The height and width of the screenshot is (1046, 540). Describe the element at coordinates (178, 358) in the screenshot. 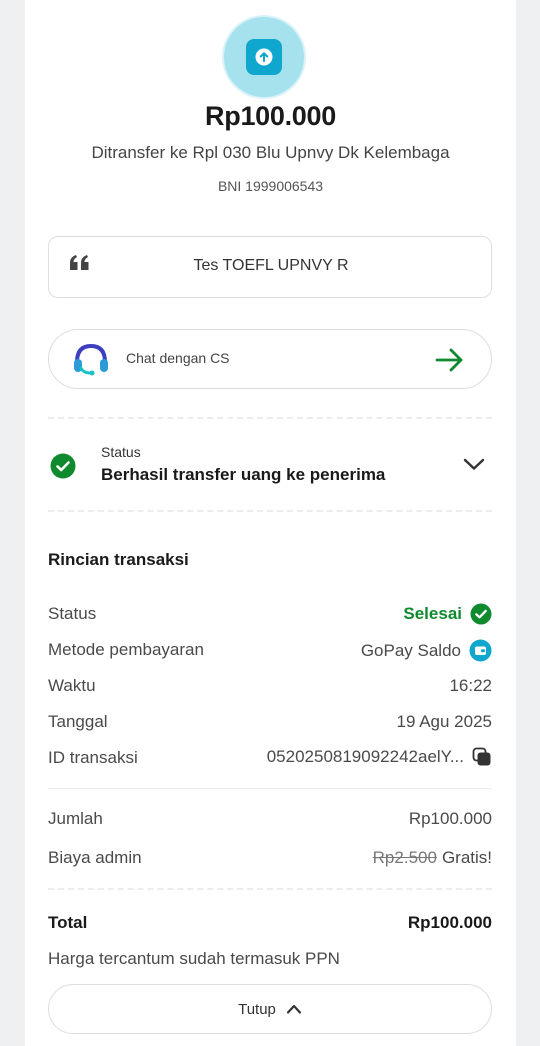

I see `chat-cs-label: Chat dengan CS` at that location.